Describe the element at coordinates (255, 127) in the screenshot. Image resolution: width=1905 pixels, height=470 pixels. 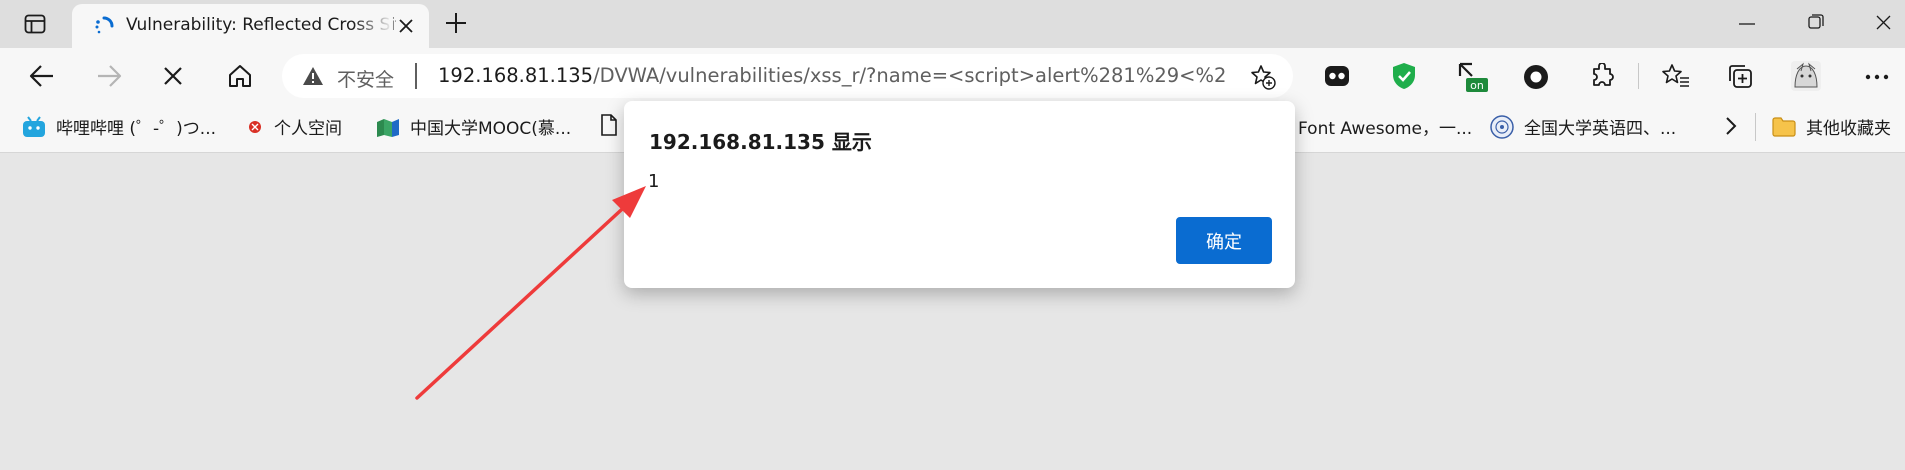
I see `red-dot-icon` at that location.